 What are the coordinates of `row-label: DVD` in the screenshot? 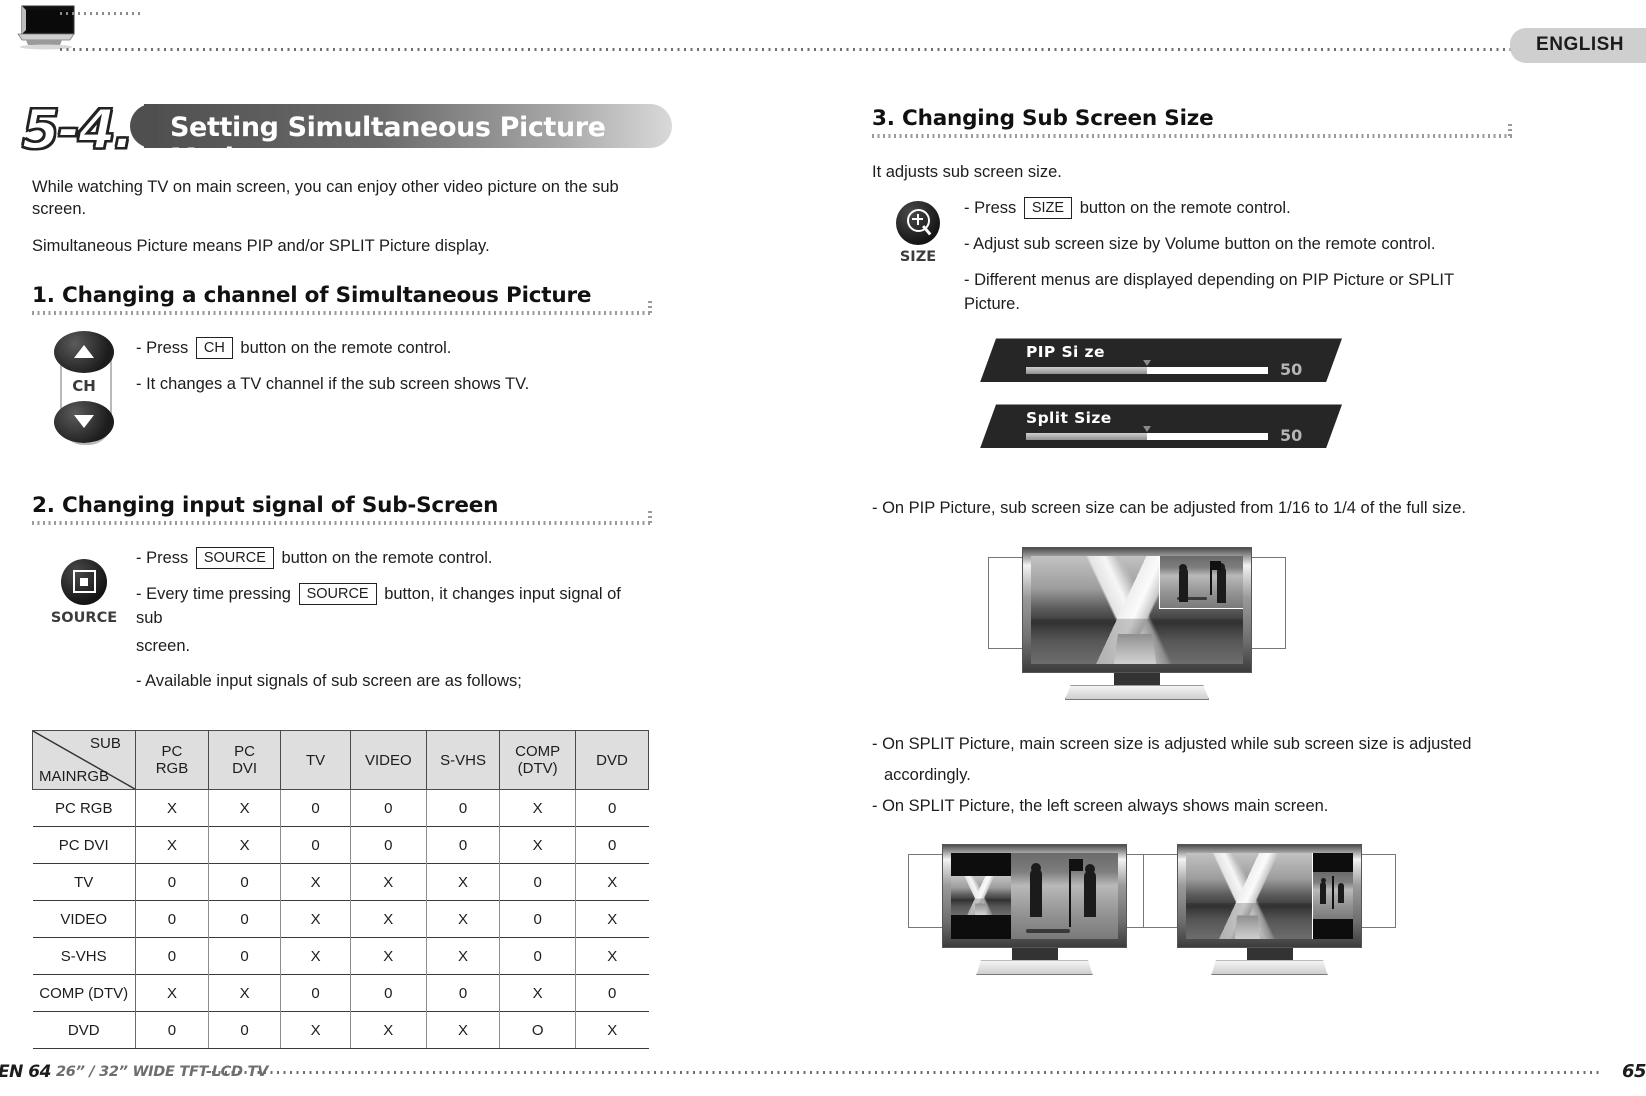 It's located at (84, 1030).